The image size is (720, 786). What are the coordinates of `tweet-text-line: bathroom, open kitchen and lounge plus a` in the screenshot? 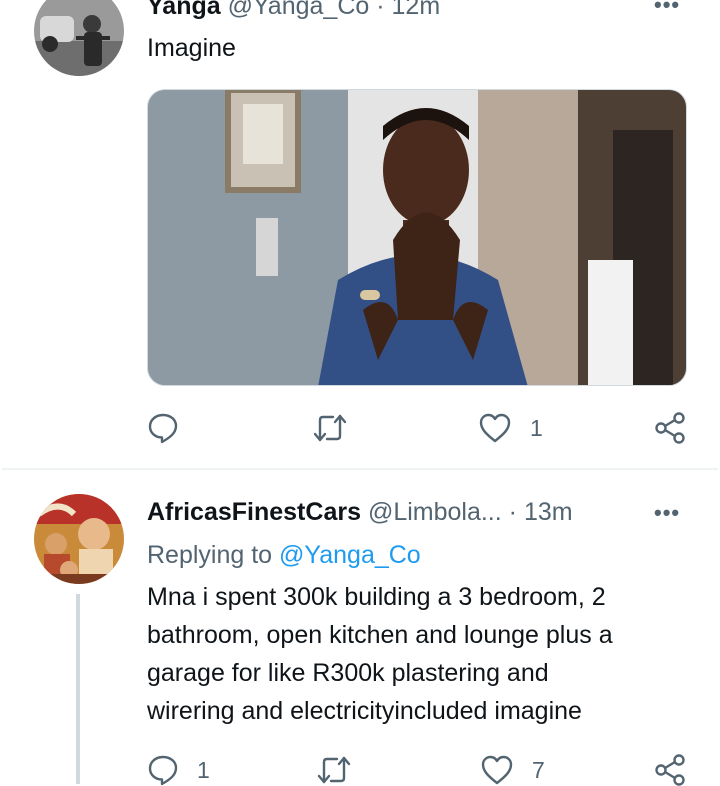 It's located at (380, 635).